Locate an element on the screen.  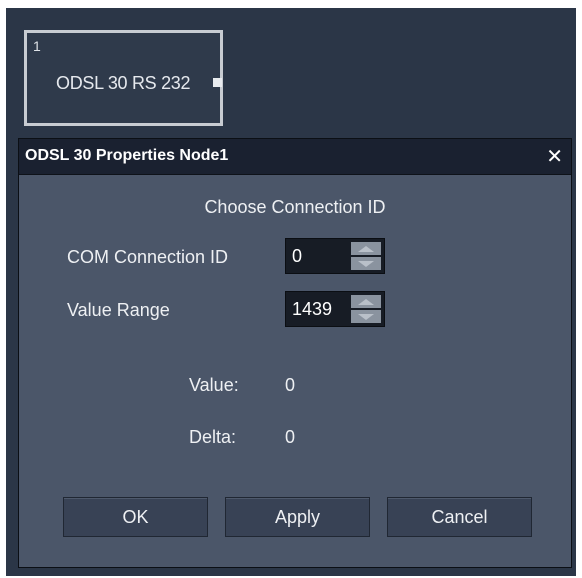
value-range-spinbox: 1439 is located at coordinates (335, 309).